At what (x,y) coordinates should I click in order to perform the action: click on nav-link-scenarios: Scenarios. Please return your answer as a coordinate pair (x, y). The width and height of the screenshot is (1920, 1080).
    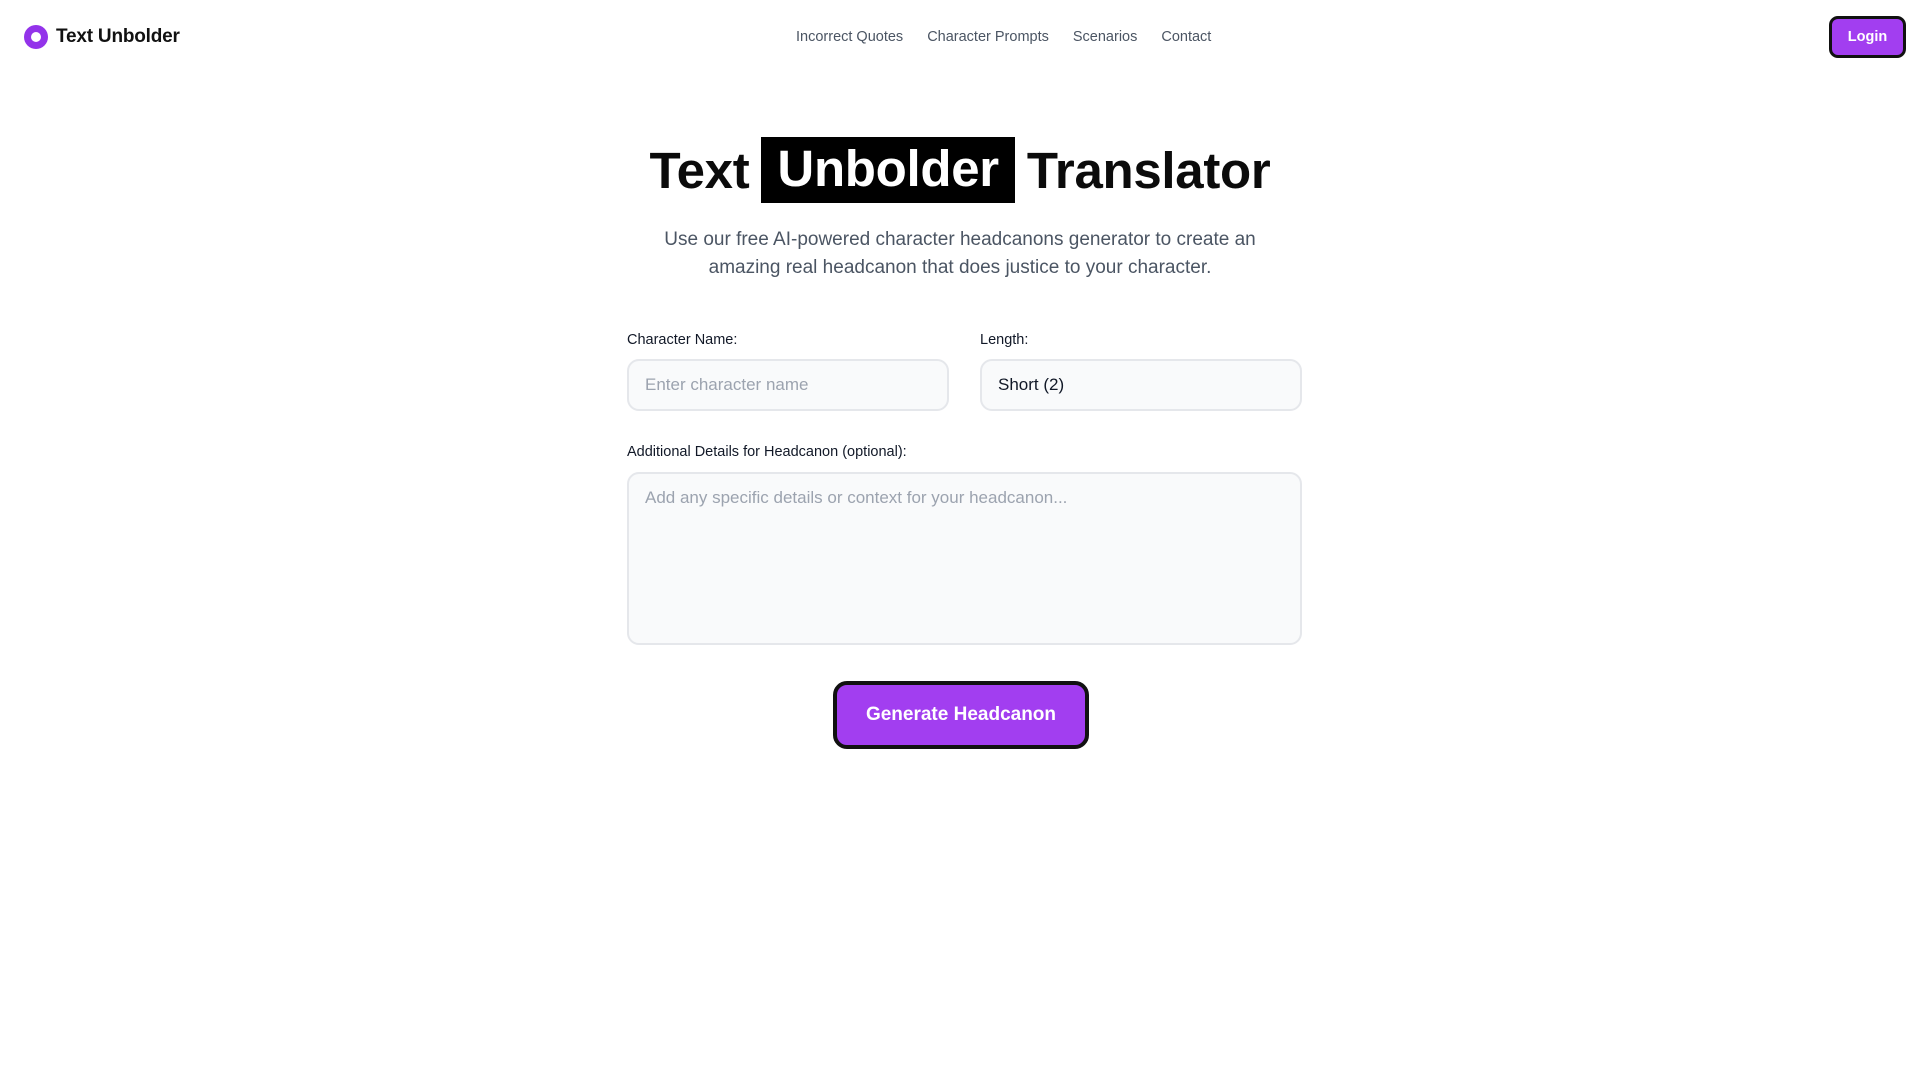
    Looking at the image, I should click on (1105, 37).